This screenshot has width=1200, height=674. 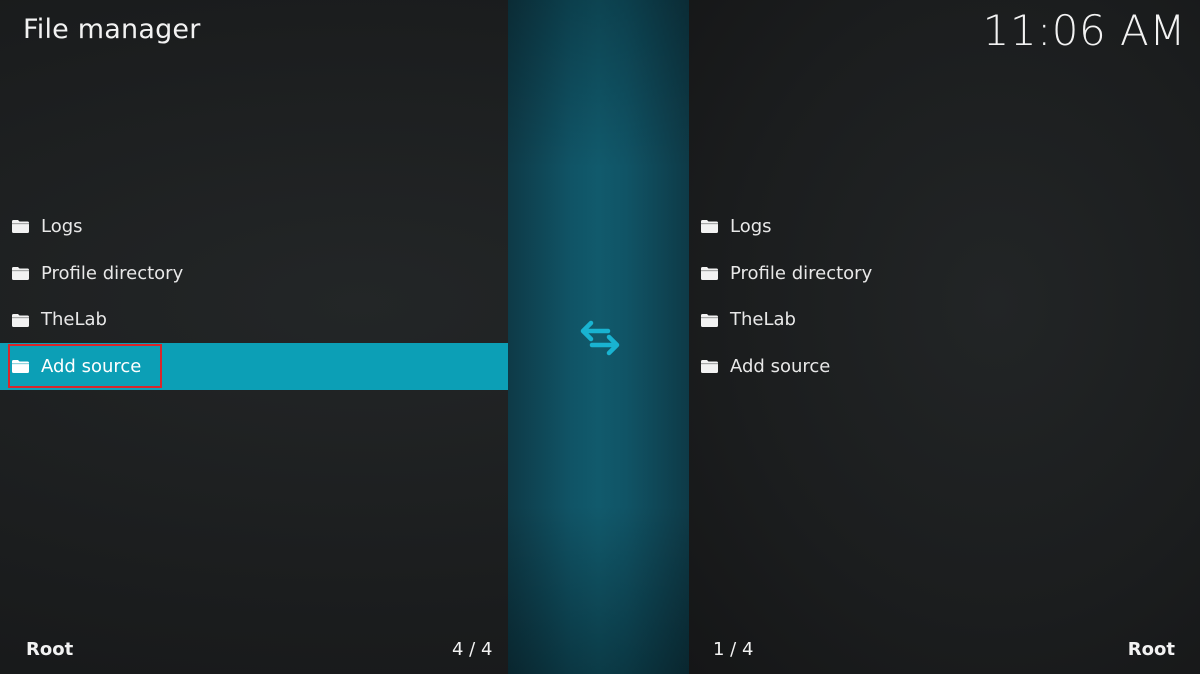 I want to click on right-pane-path: Root, so click(x=1151, y=649).